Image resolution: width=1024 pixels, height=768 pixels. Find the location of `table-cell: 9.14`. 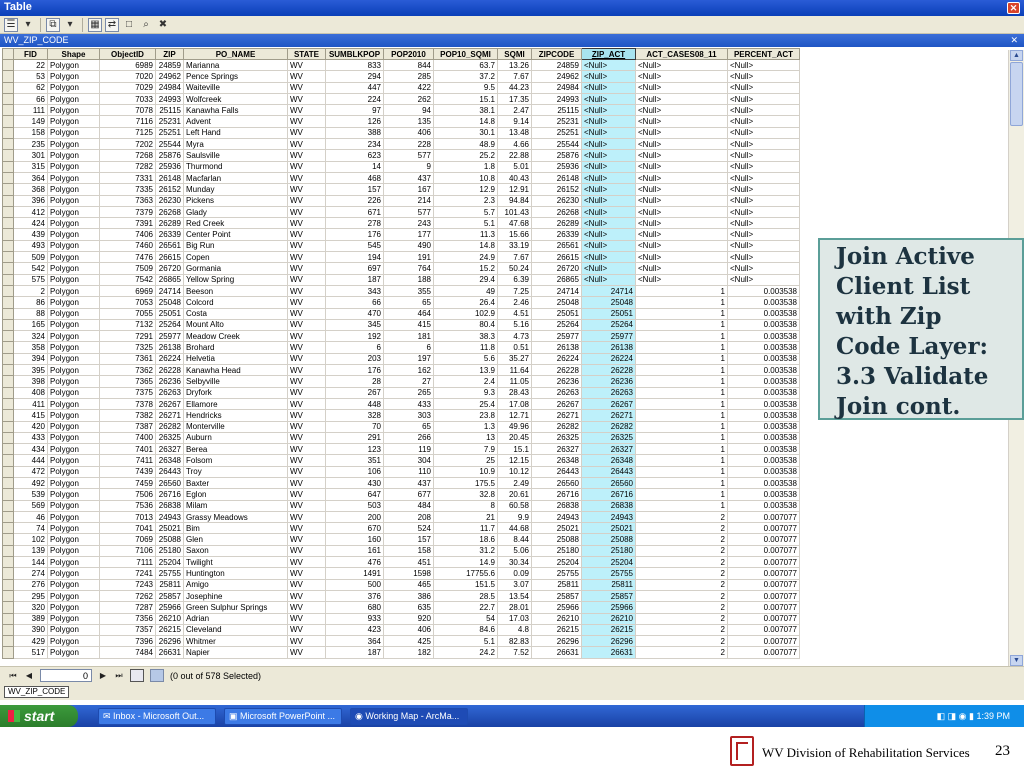

table-cell: 9.14 is located at coordinates (514, 121).